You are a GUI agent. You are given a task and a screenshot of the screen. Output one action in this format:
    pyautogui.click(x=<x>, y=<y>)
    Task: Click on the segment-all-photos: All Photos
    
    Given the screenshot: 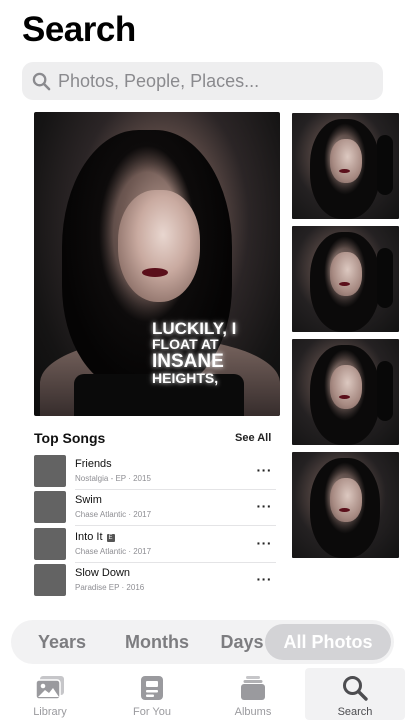 What is the action you would take?
    pyautogui.click(x=328, y=642)
    